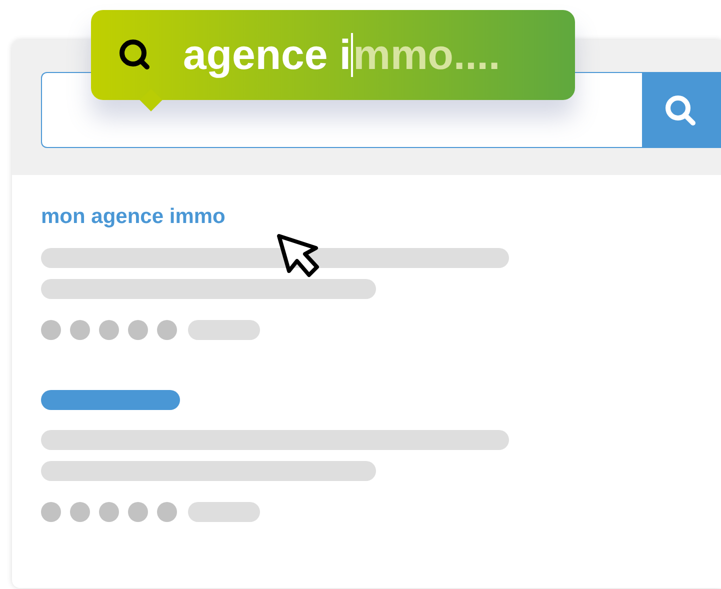 The image size is (721, 589). Describe the element at coordinates (352, 55) in the screenshot. I see `text-cursor` at that location.